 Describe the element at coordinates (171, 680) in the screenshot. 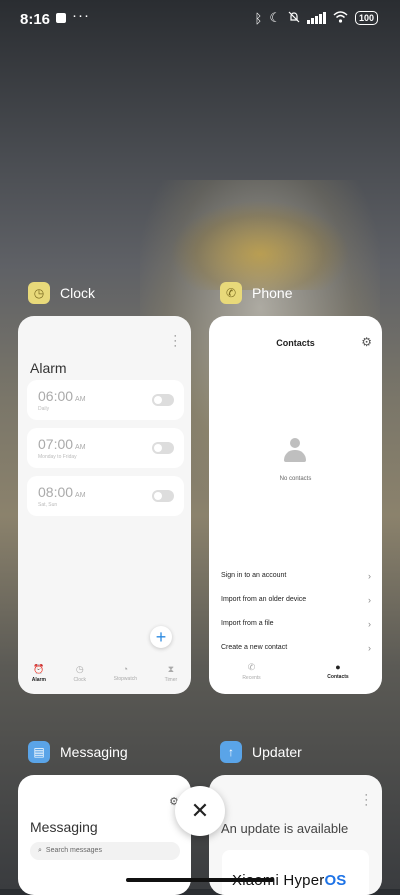

I see `tab-label: Timer` at that location.